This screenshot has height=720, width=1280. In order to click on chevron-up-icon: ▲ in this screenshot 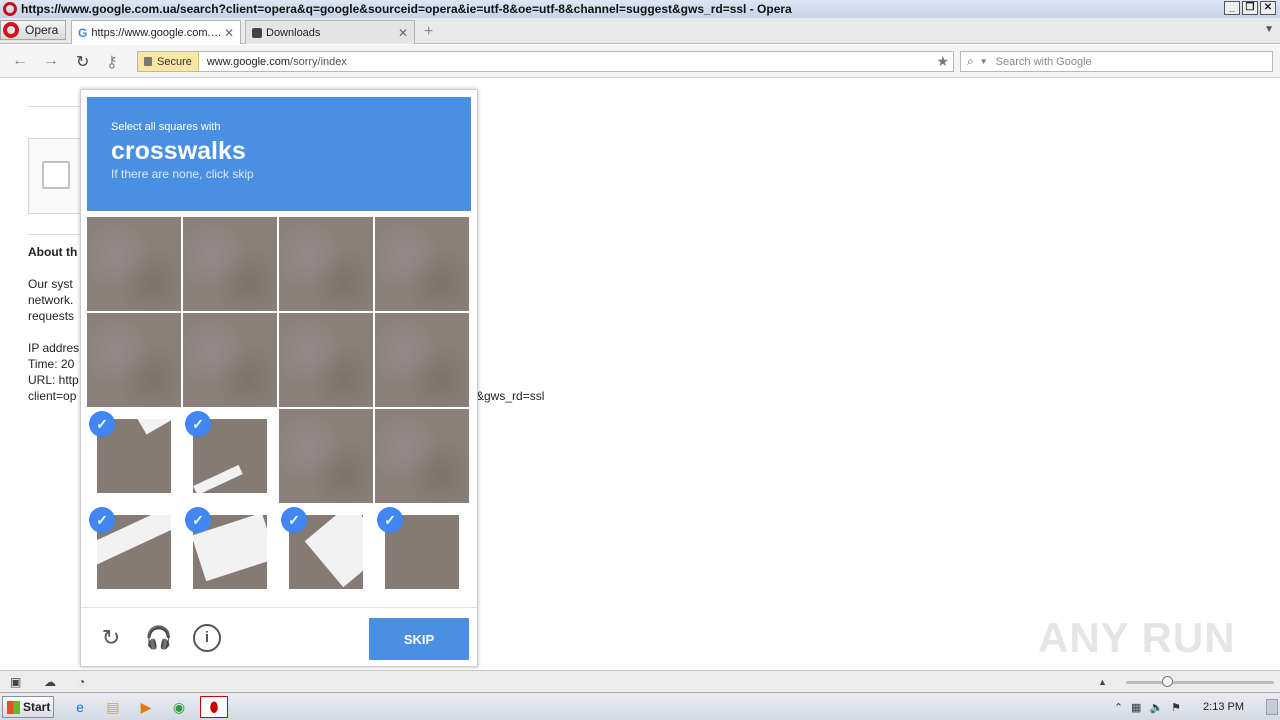, I will do `click(1102, 682)`.